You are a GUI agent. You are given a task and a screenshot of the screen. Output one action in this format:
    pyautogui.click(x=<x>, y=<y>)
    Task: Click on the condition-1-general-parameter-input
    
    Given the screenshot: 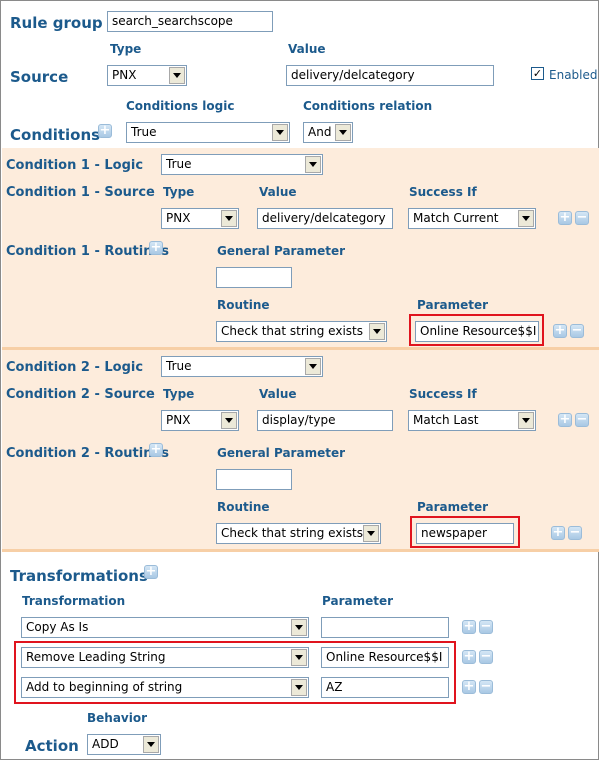 What is the action you would take?
    pyautogui.click(x=254, y=277)
    